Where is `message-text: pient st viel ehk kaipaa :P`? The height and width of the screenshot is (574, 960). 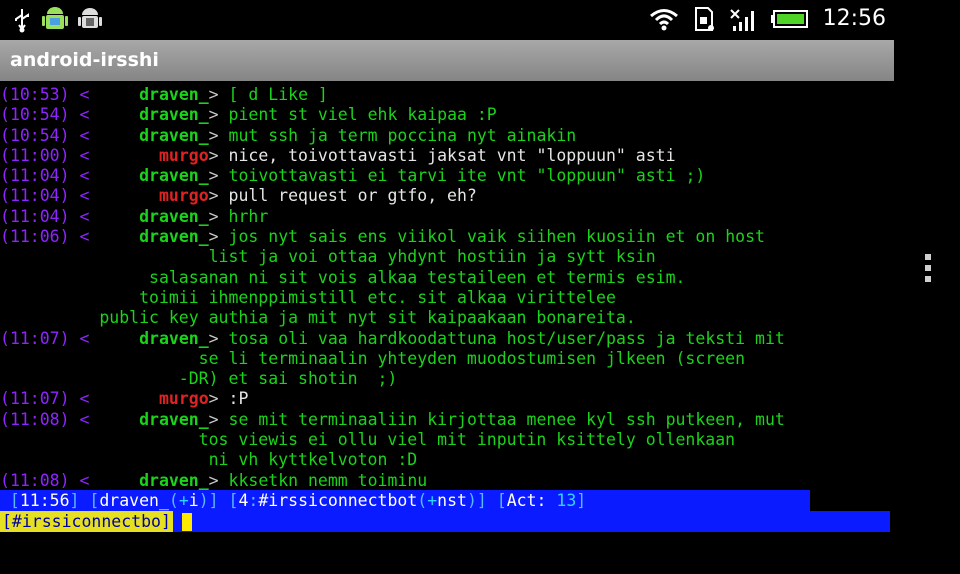 message-text: pient st viel ehk kaipaa :P is located at coordinates (362, 115).